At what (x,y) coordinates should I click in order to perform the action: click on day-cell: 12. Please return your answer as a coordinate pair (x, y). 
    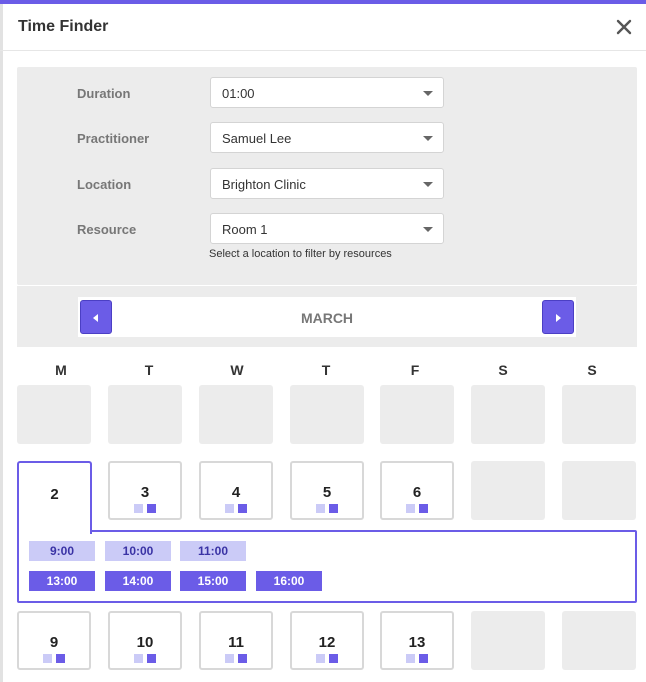
    Looking at the image, I should click on (327, 640).